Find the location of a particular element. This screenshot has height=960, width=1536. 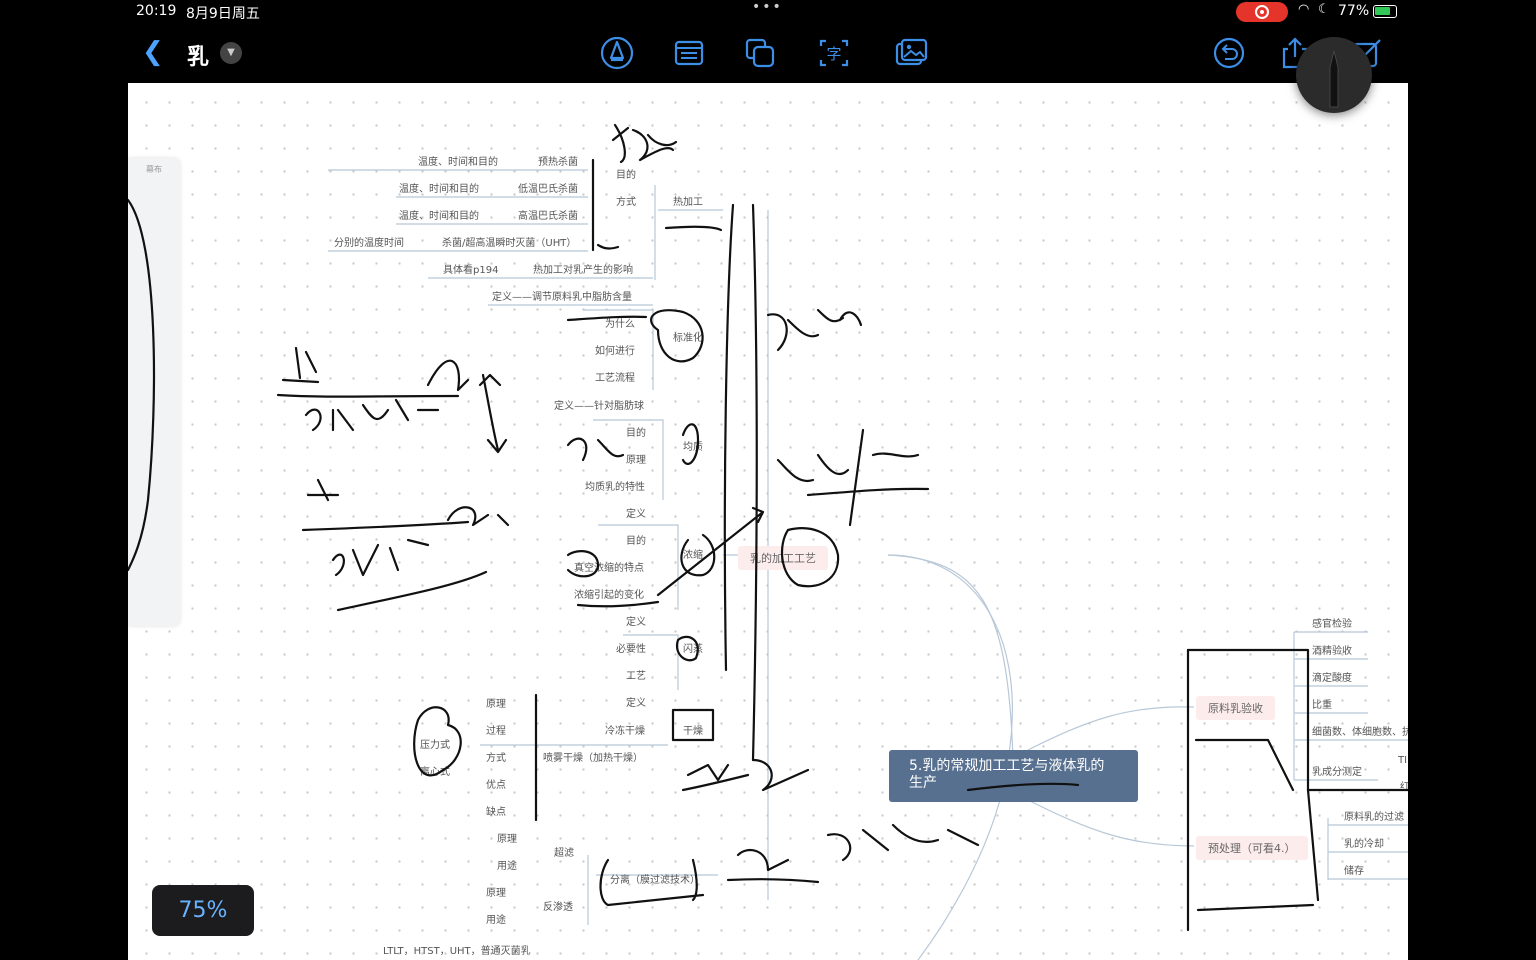

letterbox-right is located at coordinates (1472, 480).